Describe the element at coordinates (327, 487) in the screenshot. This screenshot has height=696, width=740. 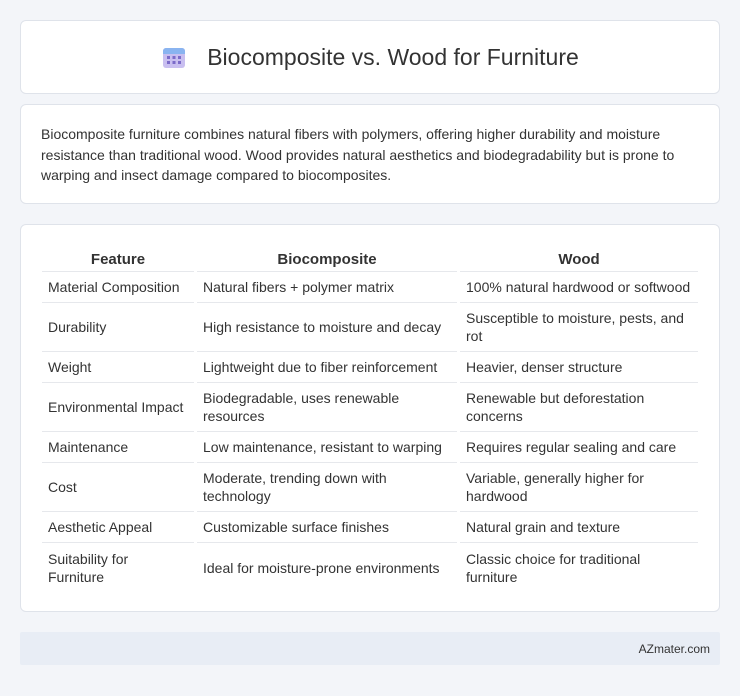
I see `cell-biocomposite: Moderate, trending down with technology` at that location.